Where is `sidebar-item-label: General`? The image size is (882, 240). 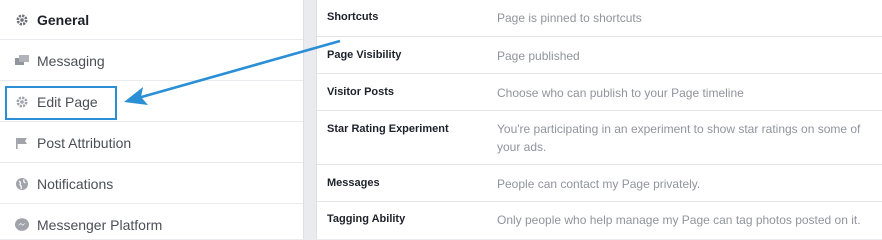
sidebar-item-label: General is located at coordinates (63, 19).